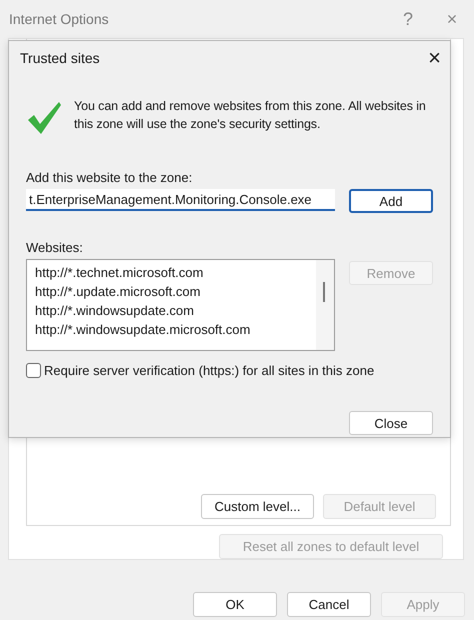 This screenshot has width=474, height=620. What do you see at coordinates (55, 247) in the screenshot?
I see `websites-label: Websites:` at bounding box center [55, 247].